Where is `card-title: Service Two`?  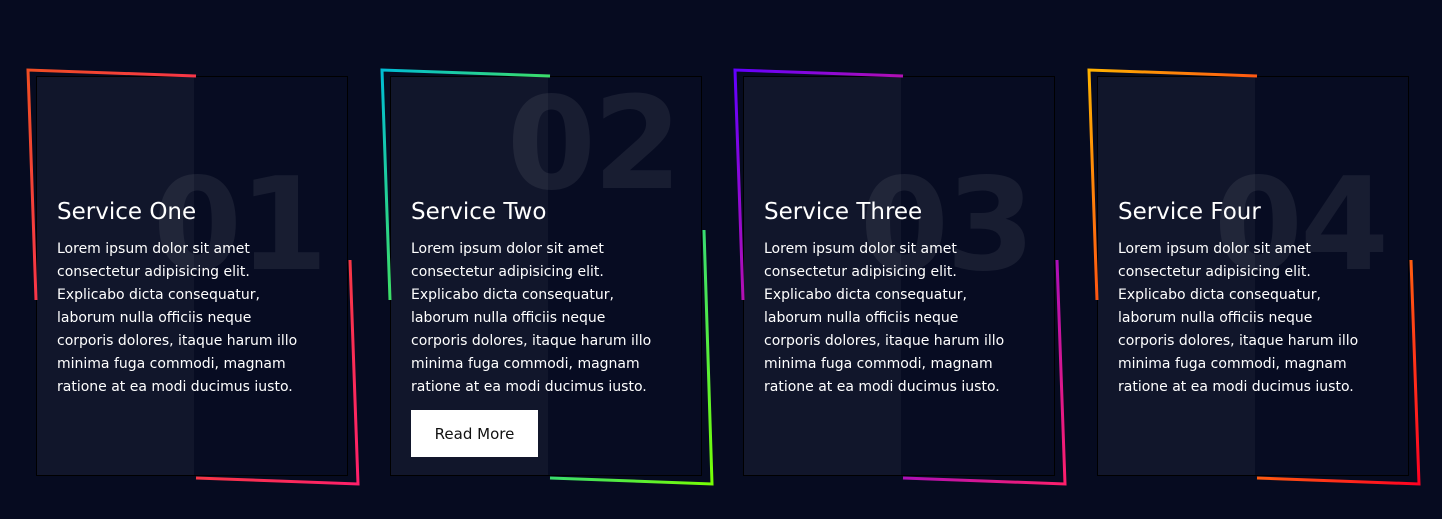
card-title: Service Two is located at coordinates (479, 212).